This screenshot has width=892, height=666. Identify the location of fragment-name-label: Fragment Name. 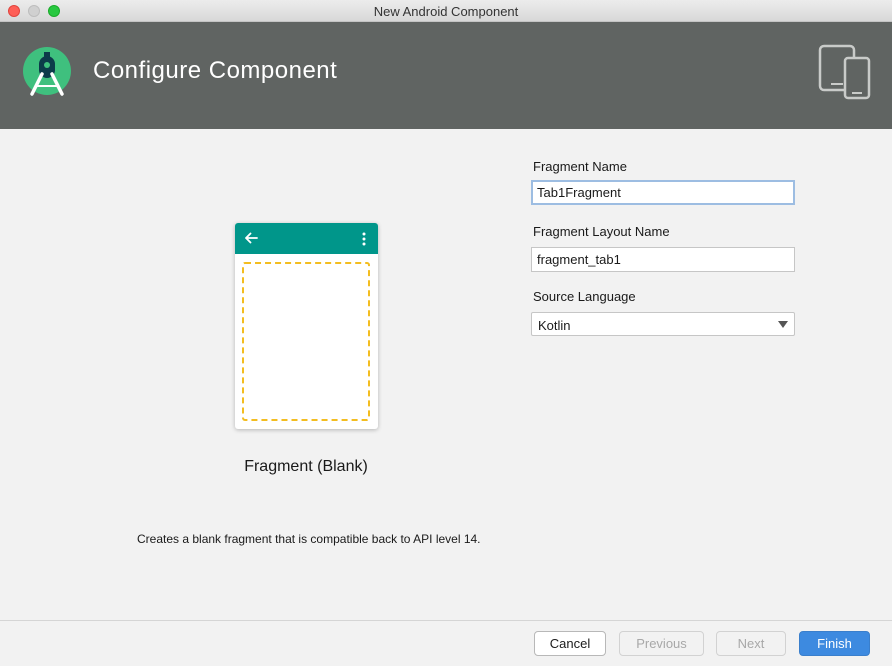
(580, 166).